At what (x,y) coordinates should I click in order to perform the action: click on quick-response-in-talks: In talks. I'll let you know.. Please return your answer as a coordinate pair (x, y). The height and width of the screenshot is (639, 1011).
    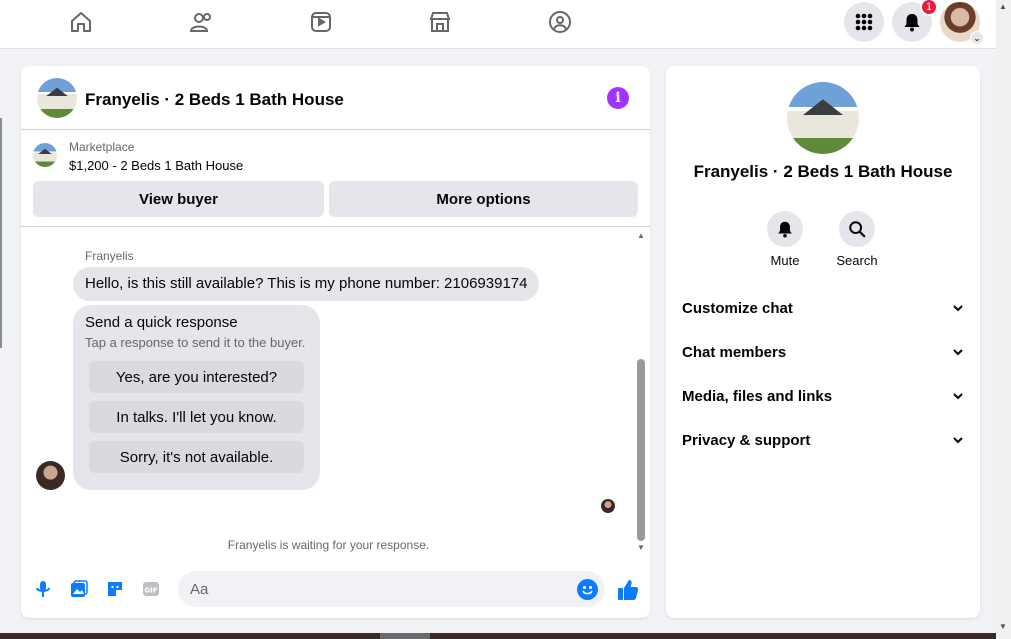
    Looking at the image, I should click on (196, 417).